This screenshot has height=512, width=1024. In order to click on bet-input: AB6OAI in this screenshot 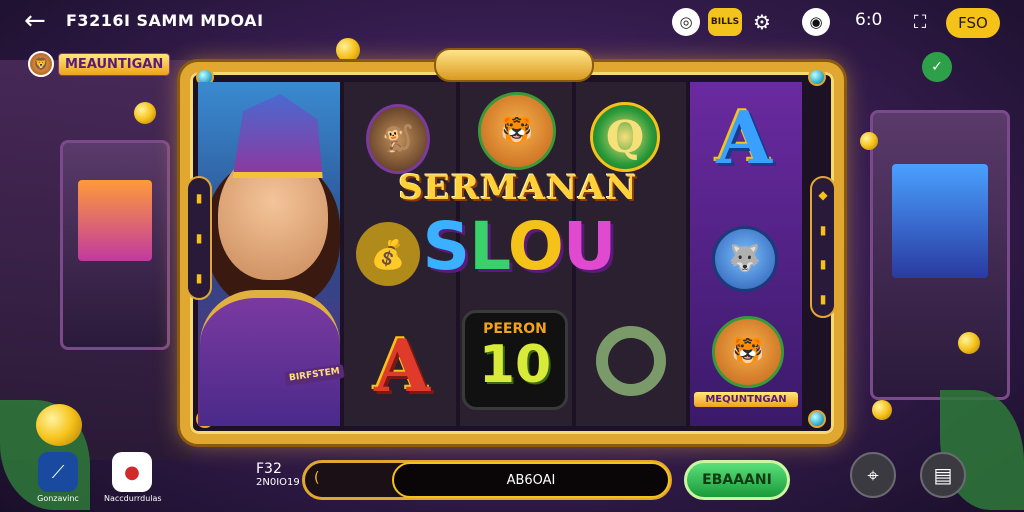, I will do `click(531, 480)`.